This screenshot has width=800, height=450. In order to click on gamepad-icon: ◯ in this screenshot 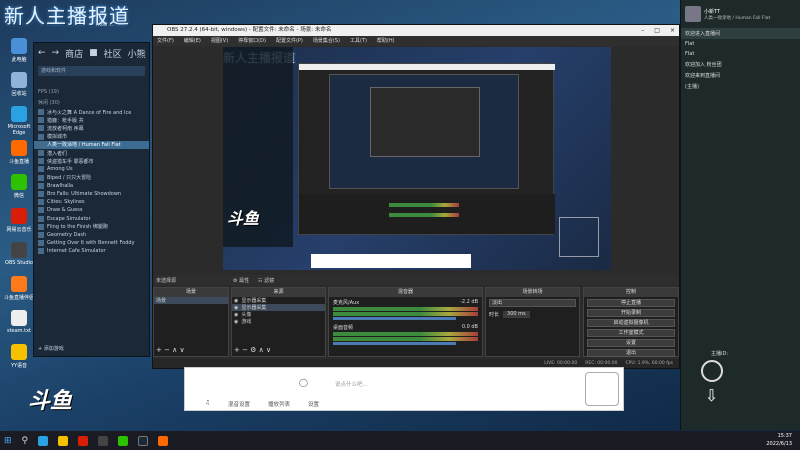, I will do `click(303, 382)`.